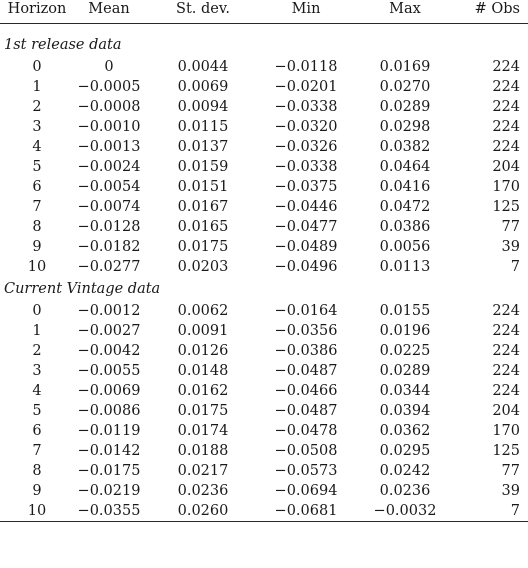  Describe the element at coordinates (405, 227) in the screenshot. I see `cell-max: 0.0386` at that location.